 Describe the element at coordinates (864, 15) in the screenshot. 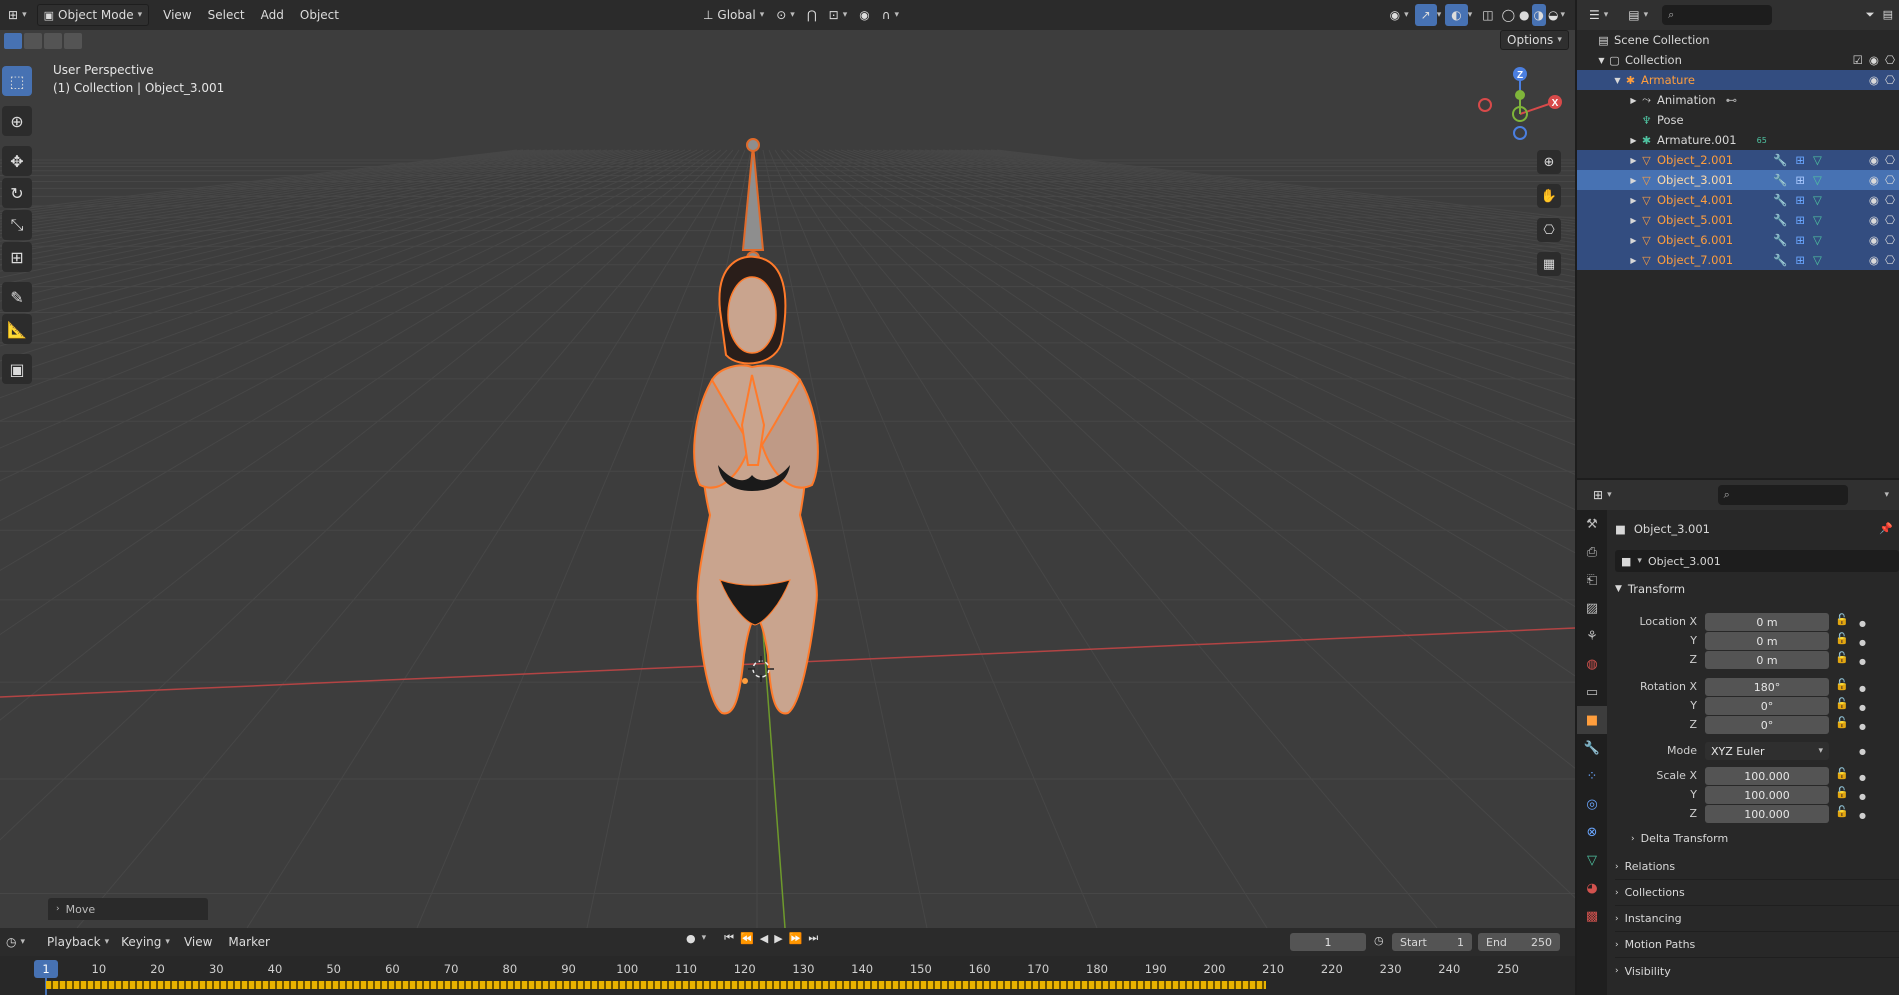

I see `proportional-edit-toggle: ◉` at that location.